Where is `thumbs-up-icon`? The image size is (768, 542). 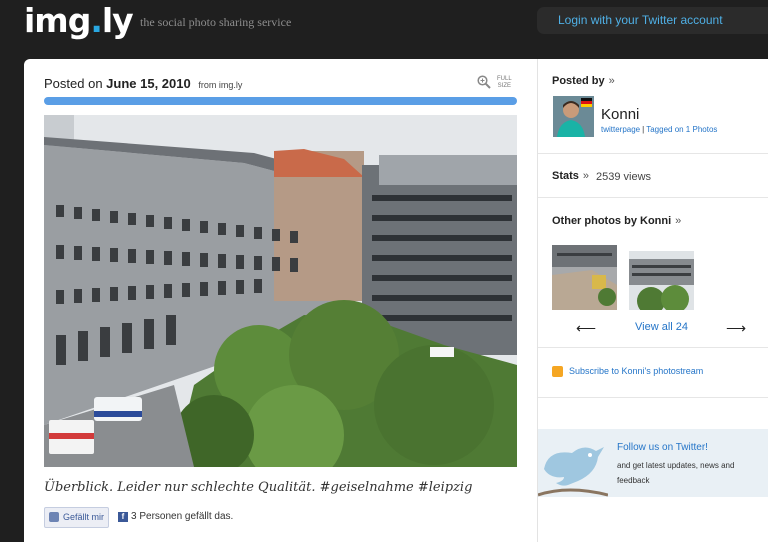
thumbs-up-icon is located at coordinates (54, 517).